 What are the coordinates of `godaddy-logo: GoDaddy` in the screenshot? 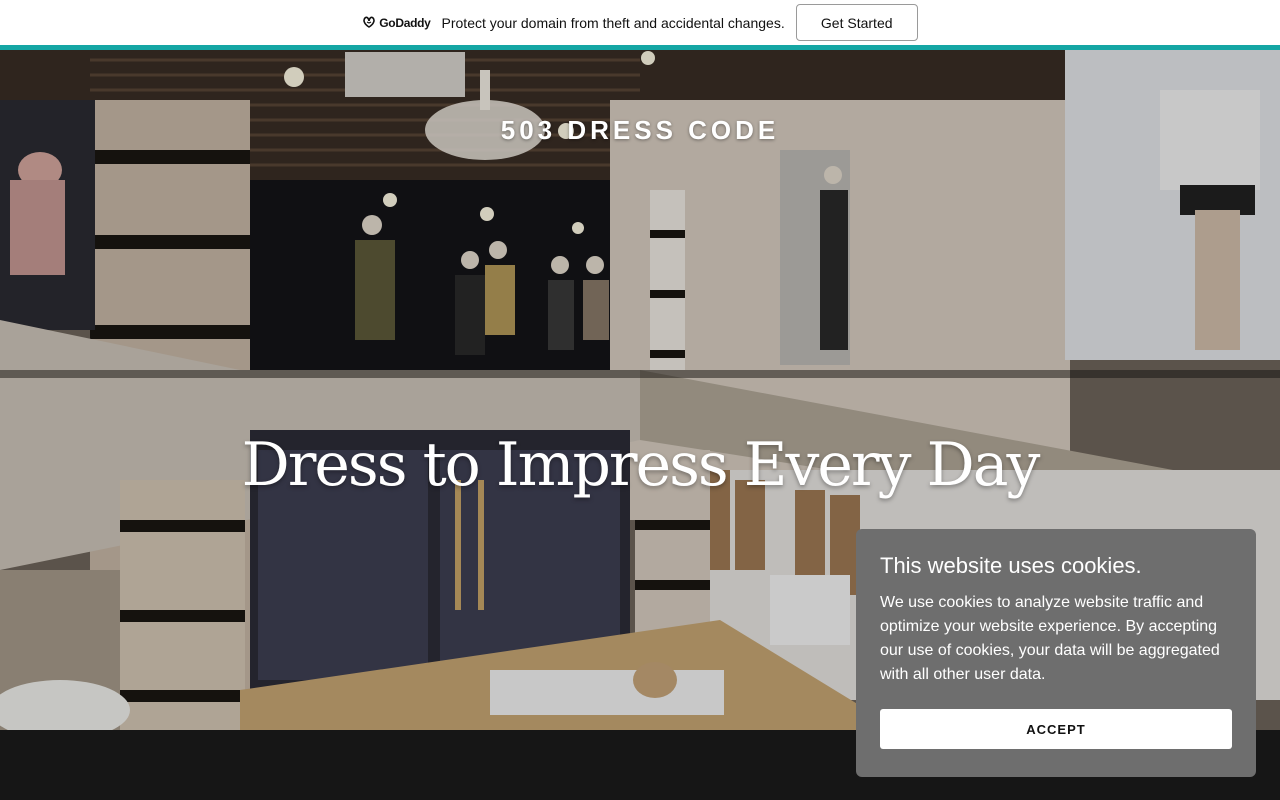 It's located at (396, 22).